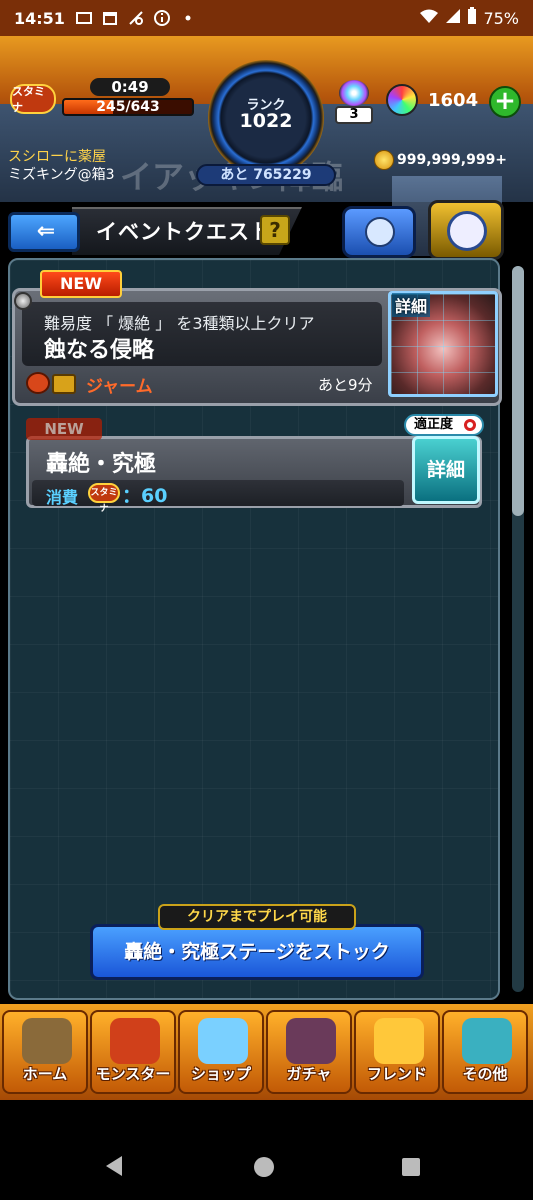 The height and width of the screenshot is (1200, 533). I want to click on dot-icon, so click(188, 18).